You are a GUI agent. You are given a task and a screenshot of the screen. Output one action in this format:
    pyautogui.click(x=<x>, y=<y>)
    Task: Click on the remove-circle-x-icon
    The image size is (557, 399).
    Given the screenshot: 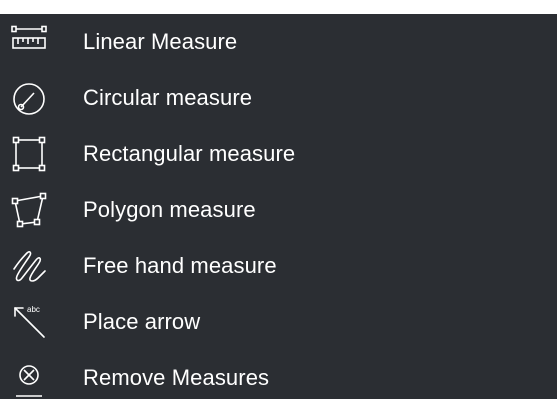 What is the action you would take?
    pyautogui.click(x=29, y=378)
    